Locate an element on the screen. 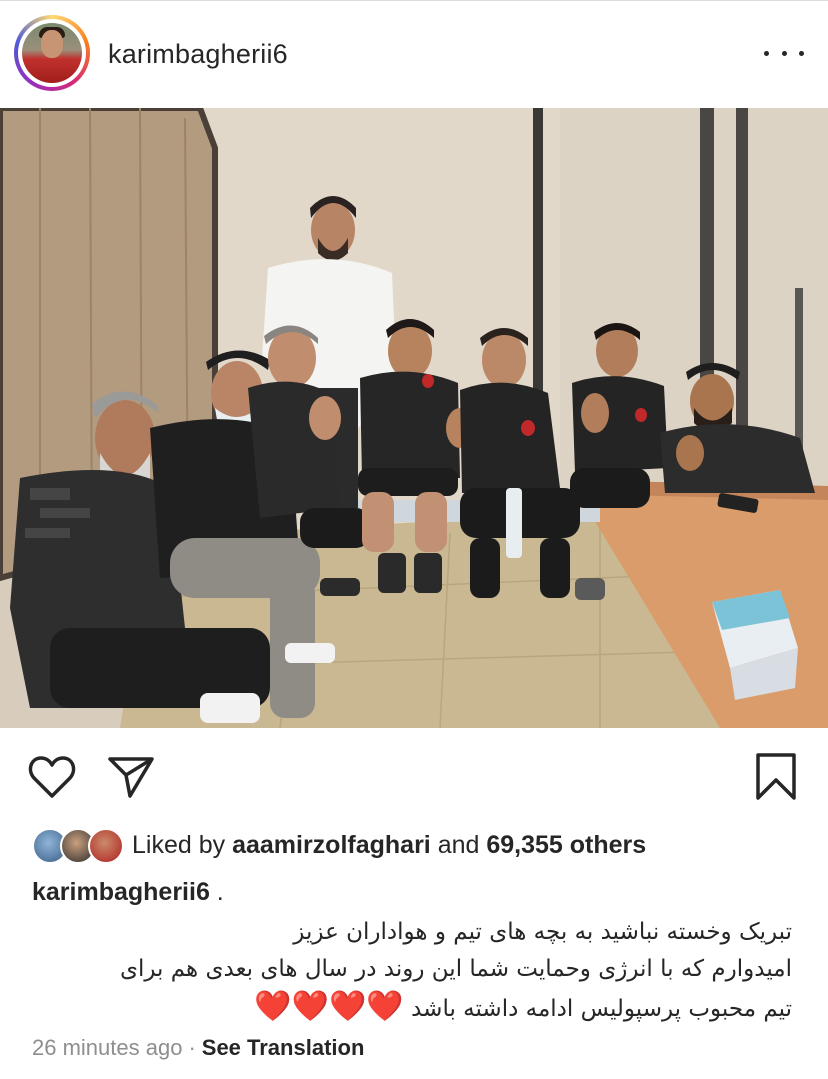 The image size is (828, 1079). caption-suffix: . is located at coordinates (216, 892).